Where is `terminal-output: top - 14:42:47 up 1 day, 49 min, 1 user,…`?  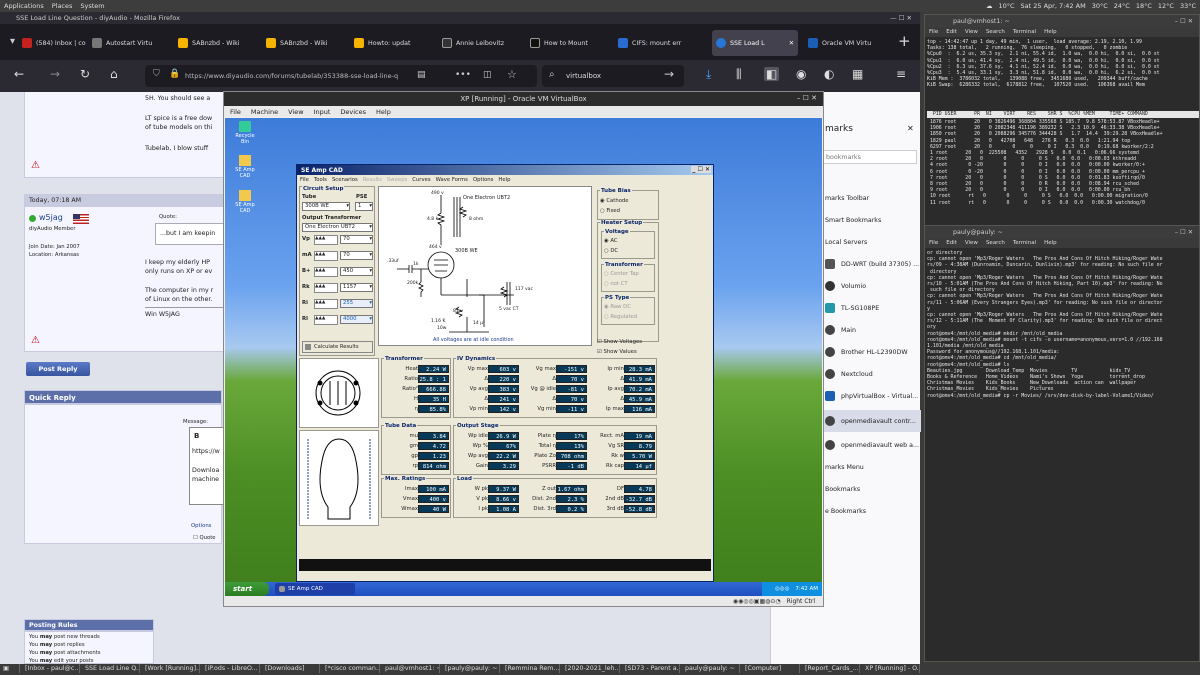 terminal-output: top - 14:42:47 up 1 day, 49 min, 1 user,… is located at coordinates (1063, 74).